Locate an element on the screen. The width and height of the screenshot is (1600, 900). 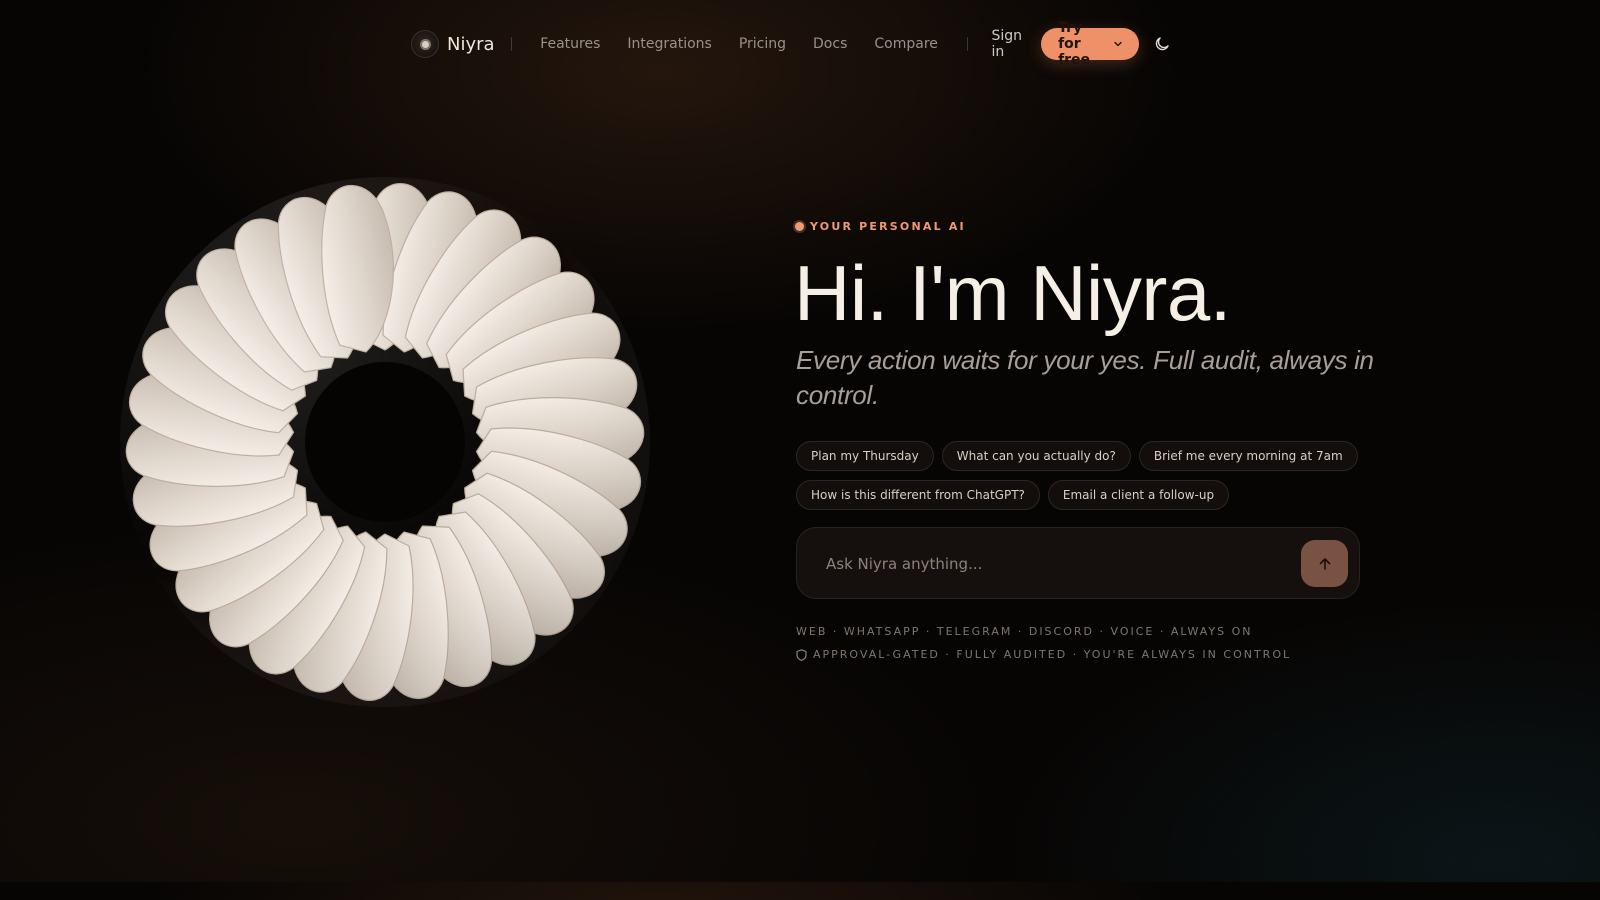
shield-icon is located at coordinates (801, 654).